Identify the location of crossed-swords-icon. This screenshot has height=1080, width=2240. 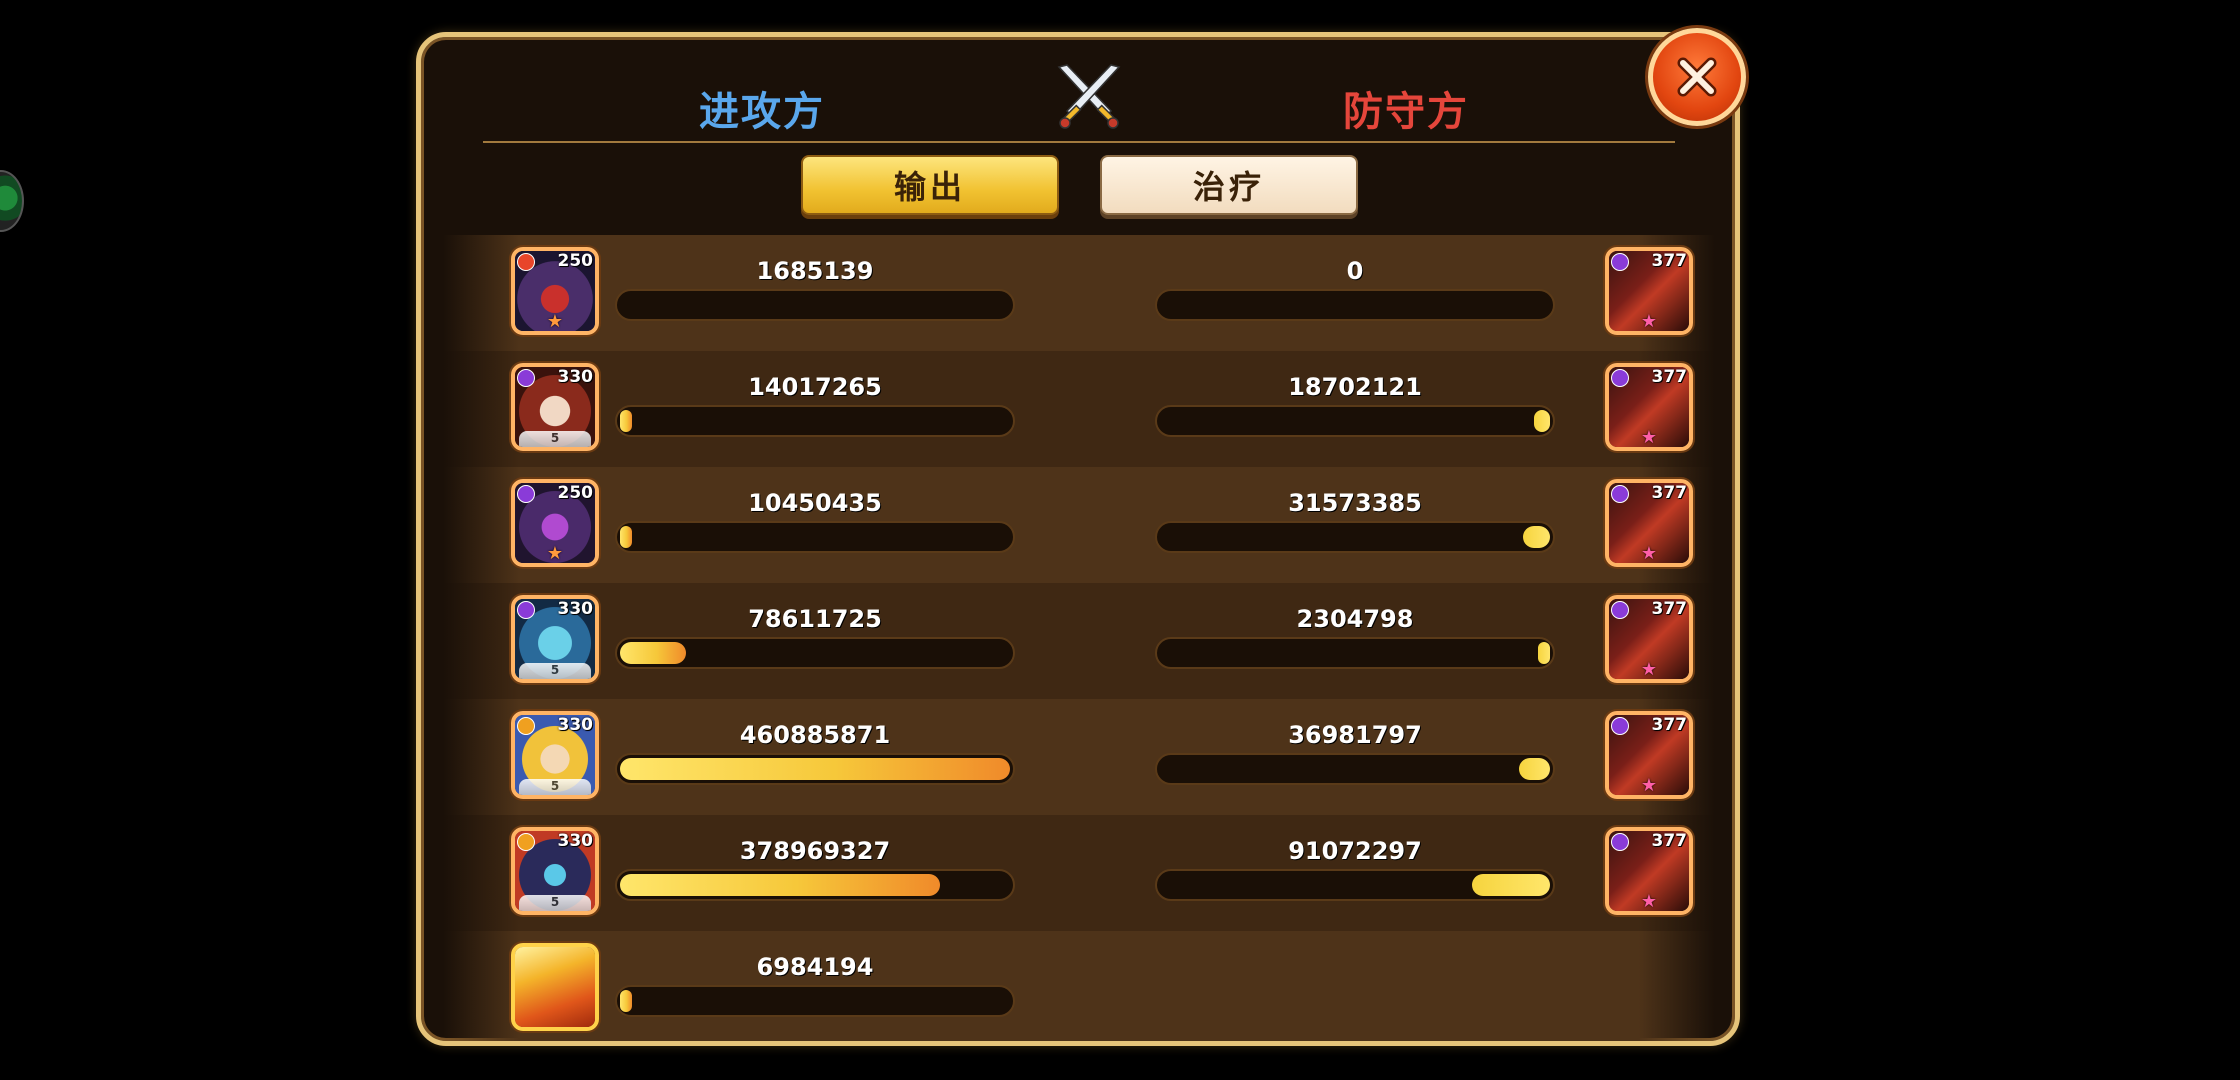
(1089, 96).